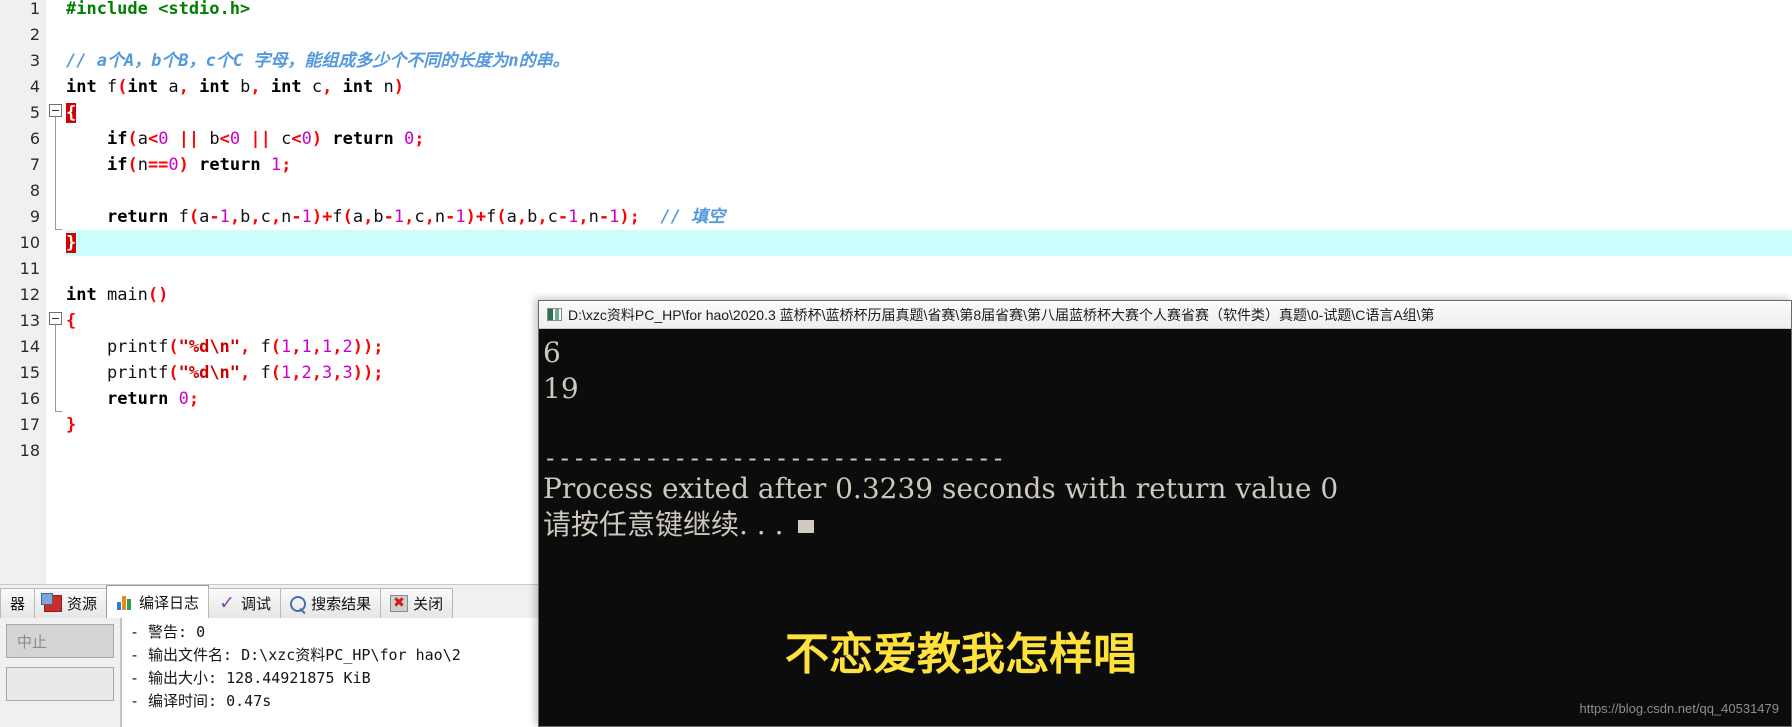  I want to click on cmd-window-icon, so click(554, 314).